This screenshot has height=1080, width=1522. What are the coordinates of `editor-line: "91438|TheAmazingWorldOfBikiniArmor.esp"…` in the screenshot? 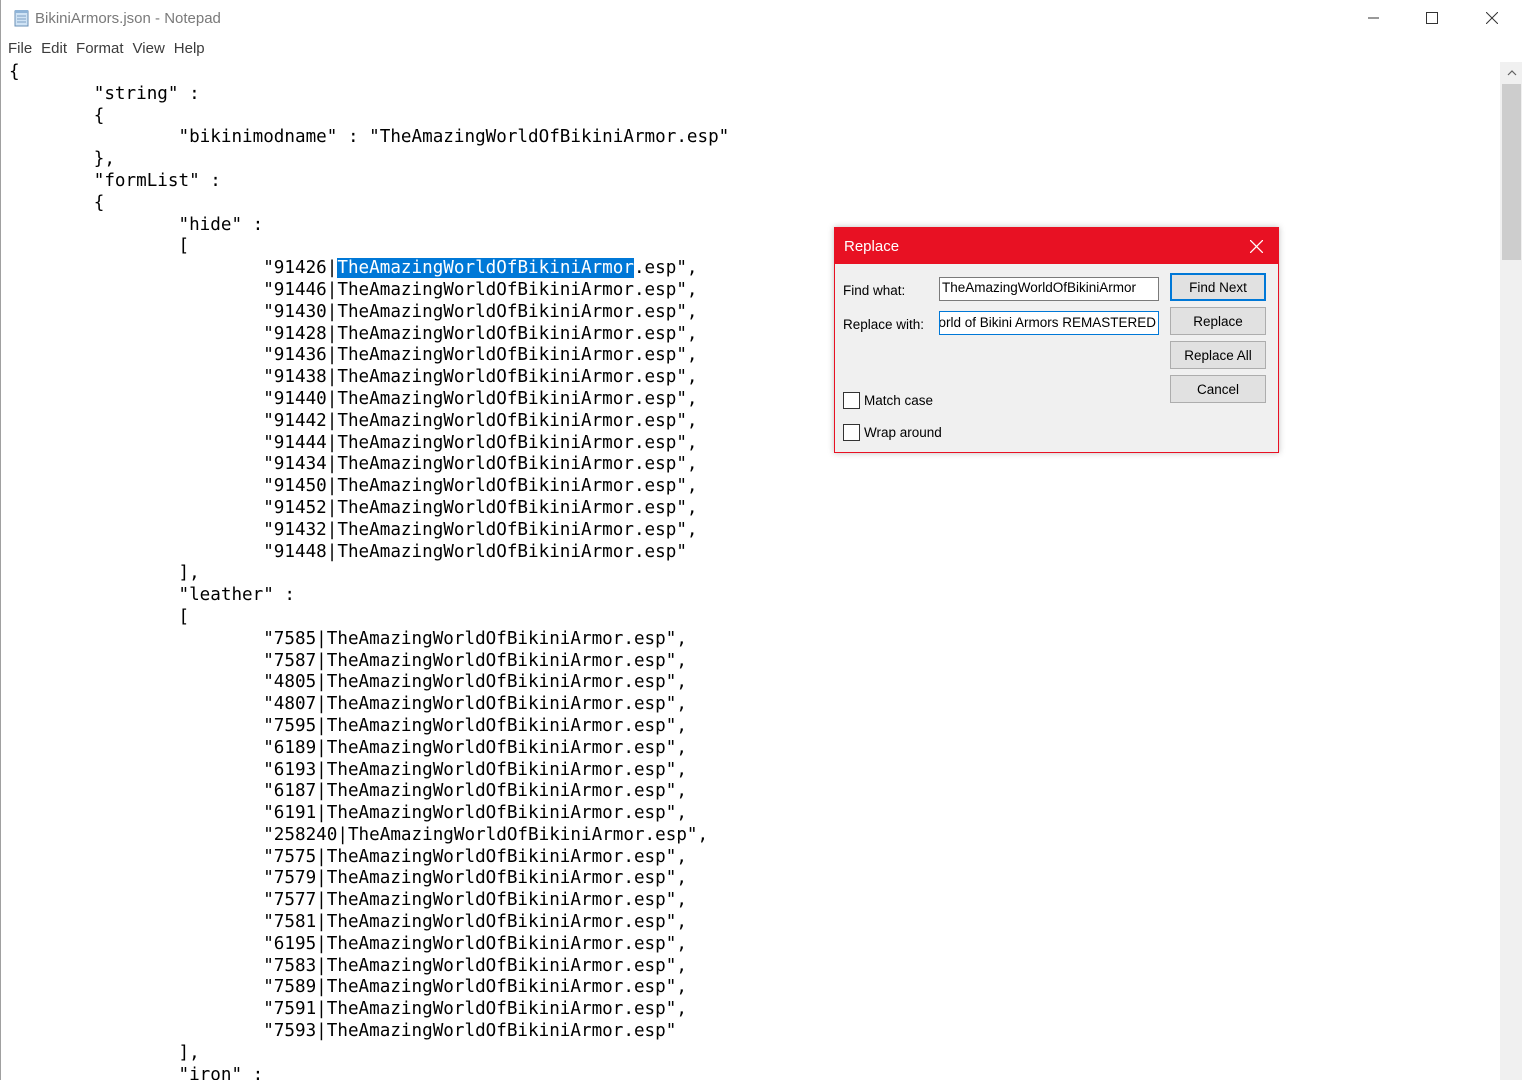 It's located at (353, 377).